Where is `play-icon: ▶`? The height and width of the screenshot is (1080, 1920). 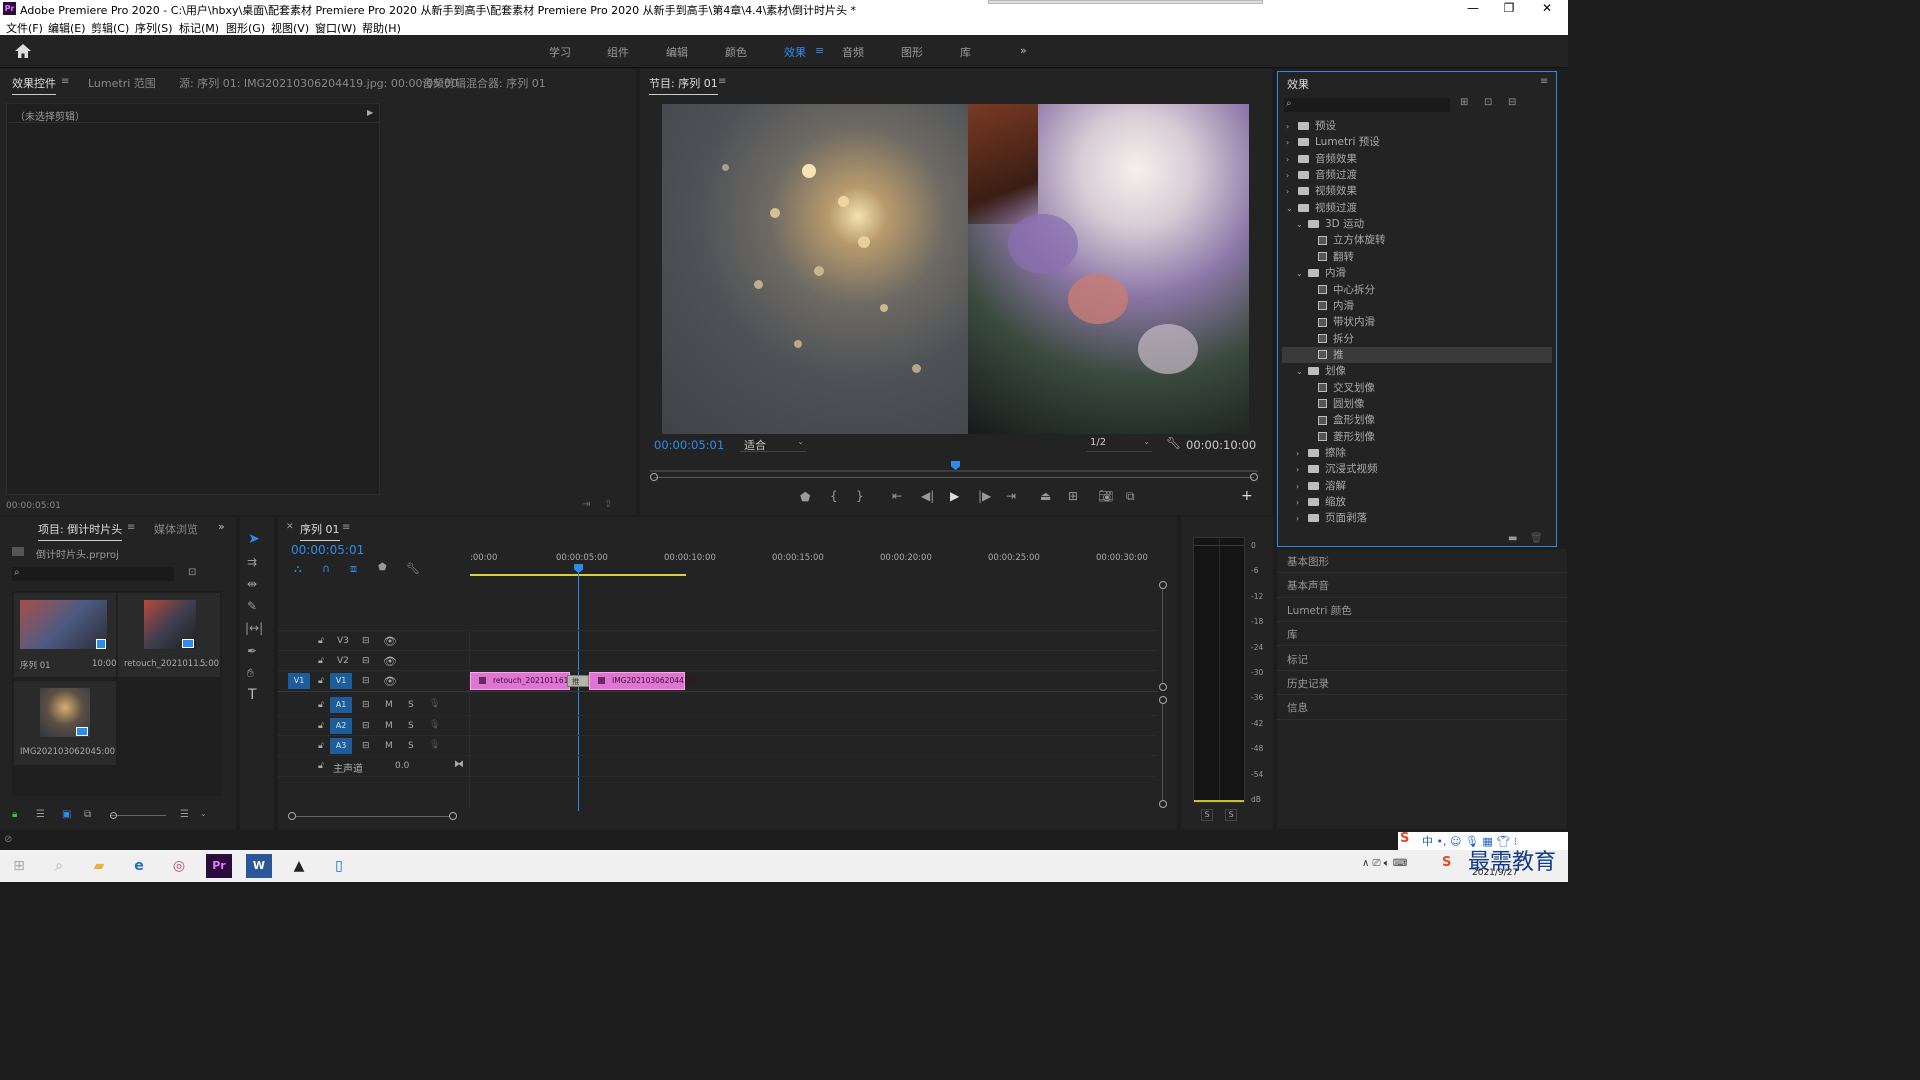
play-icon: ▶ is located at coordinates (954, 496).